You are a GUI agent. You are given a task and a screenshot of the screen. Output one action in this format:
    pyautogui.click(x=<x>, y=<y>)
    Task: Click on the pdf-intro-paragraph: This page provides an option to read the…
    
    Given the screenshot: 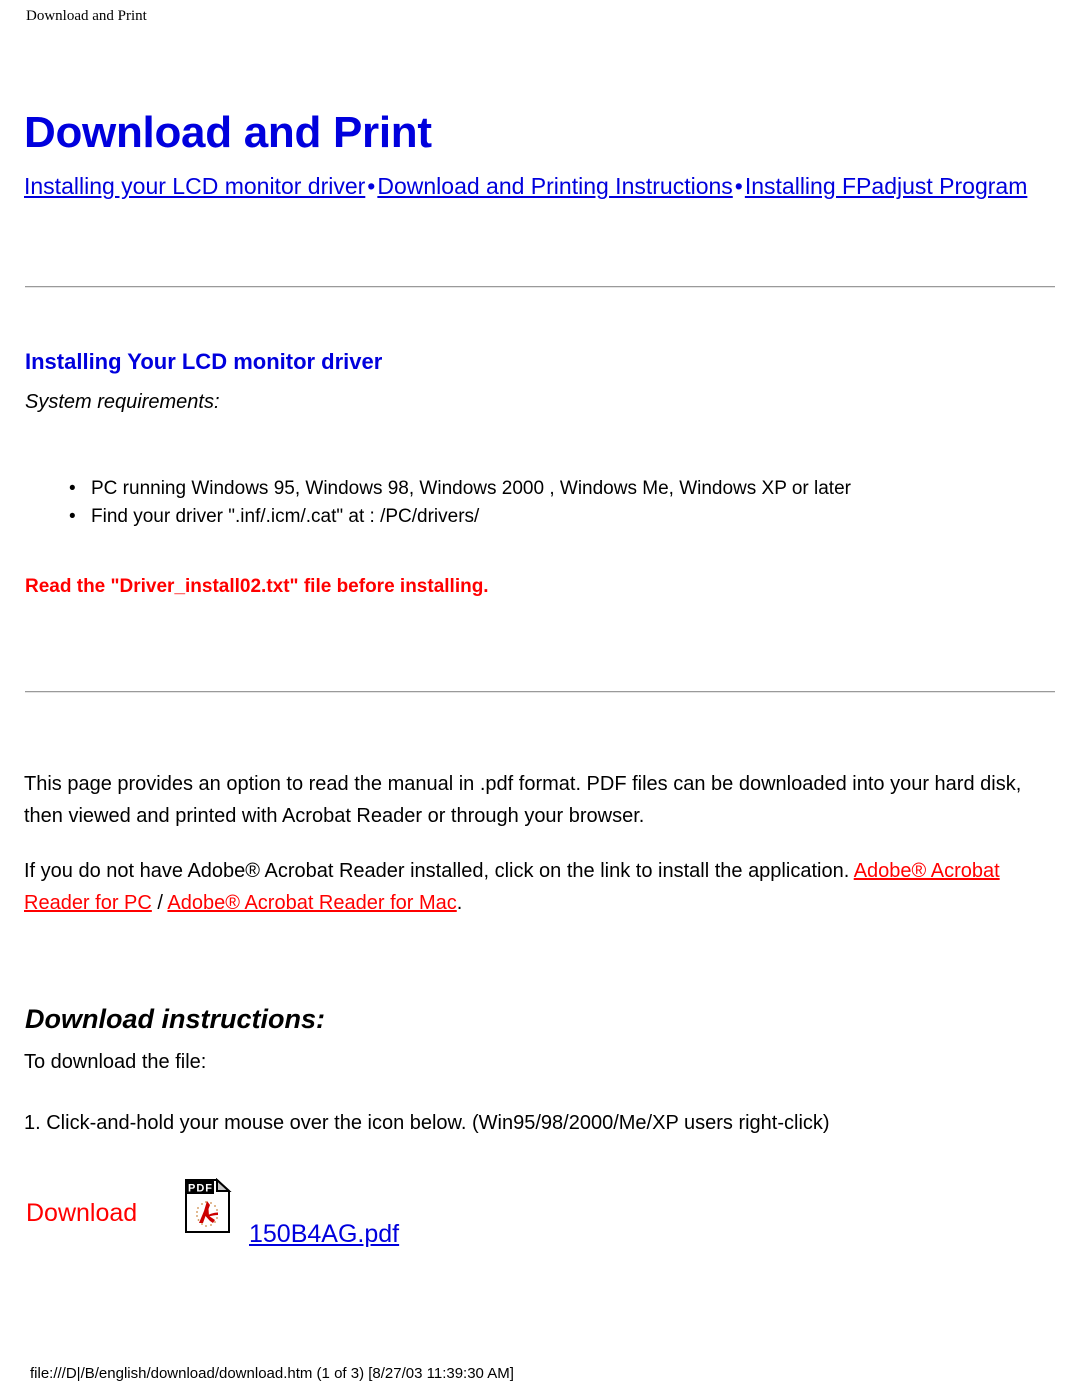 What is the action you would take?
    pyautogui.click(x=523, y=800)
    